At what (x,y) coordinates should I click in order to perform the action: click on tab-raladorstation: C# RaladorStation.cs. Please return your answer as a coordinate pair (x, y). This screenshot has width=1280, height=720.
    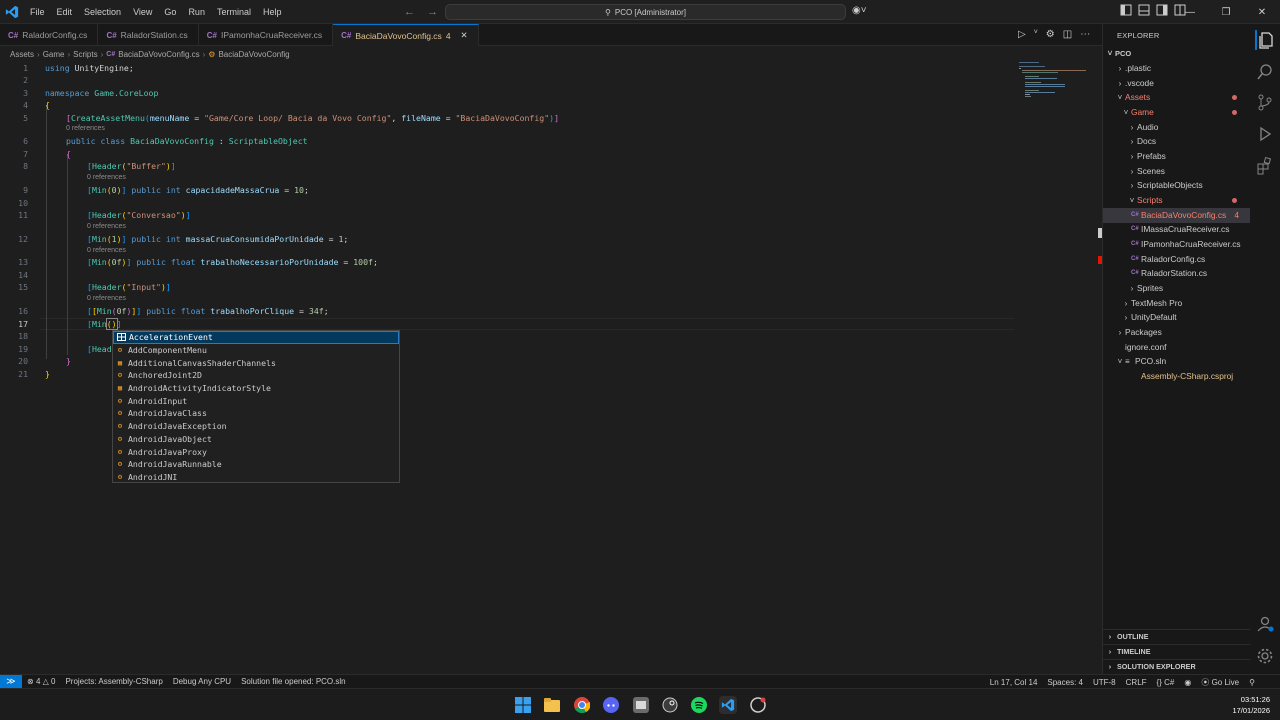
    Looking at the image, I should click on (148, 35).